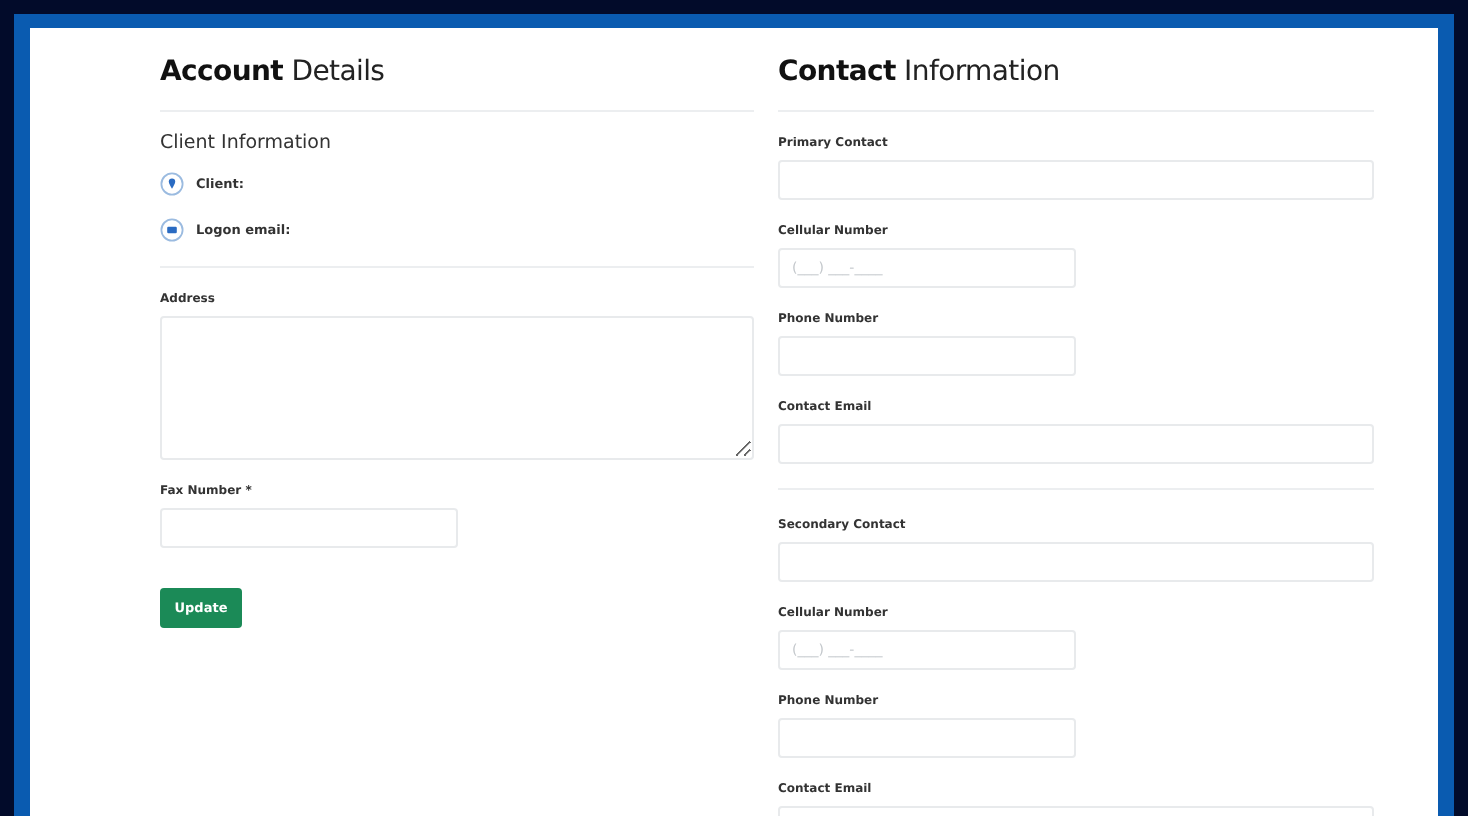  I want to click on address-field, so click(457, 388).